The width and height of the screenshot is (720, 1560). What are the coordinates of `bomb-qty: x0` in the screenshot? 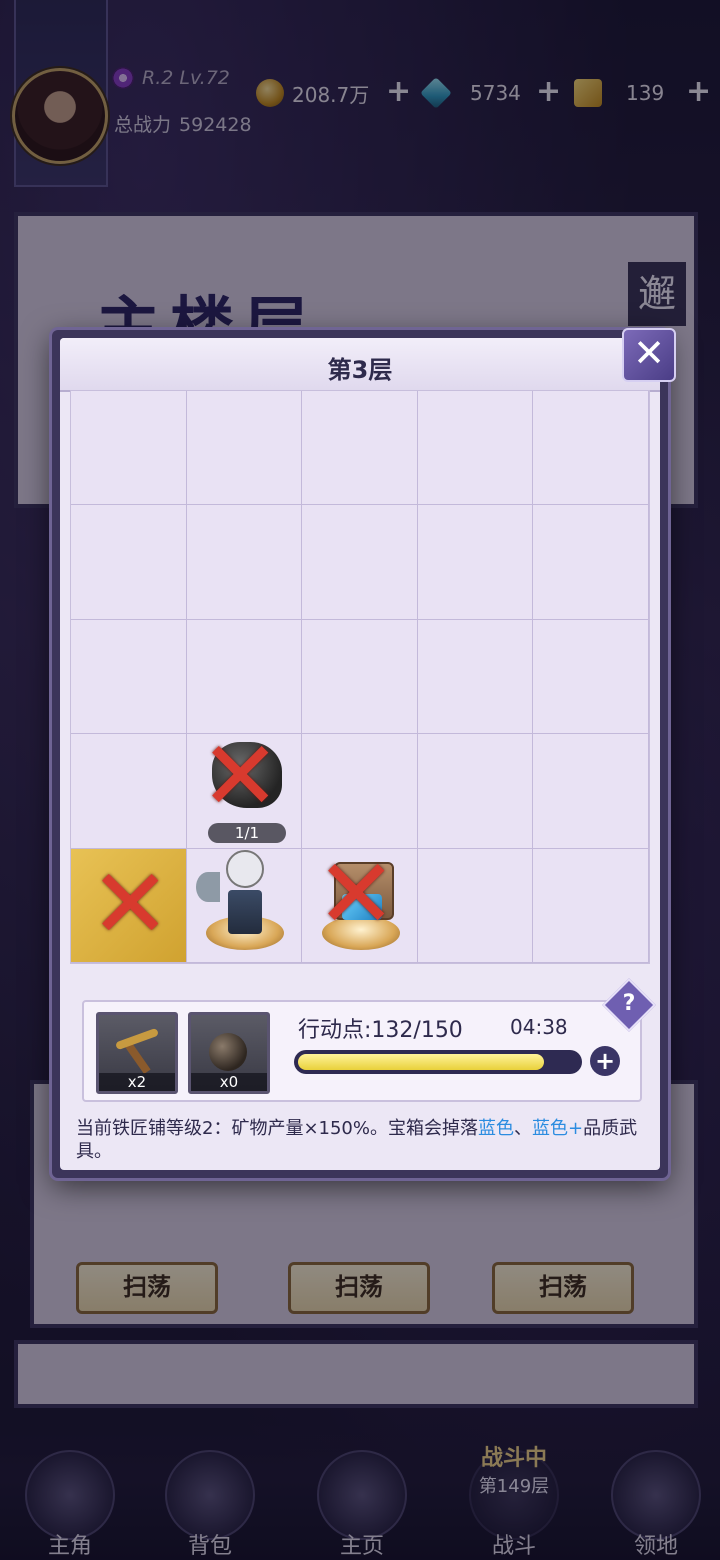 It's located at (229, 1082).